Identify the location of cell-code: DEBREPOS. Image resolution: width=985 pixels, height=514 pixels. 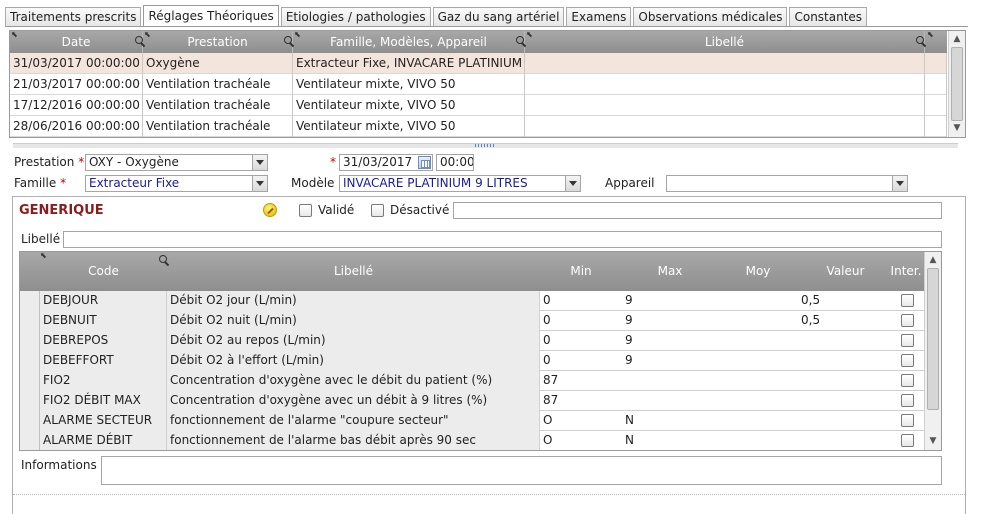
(103, 341).